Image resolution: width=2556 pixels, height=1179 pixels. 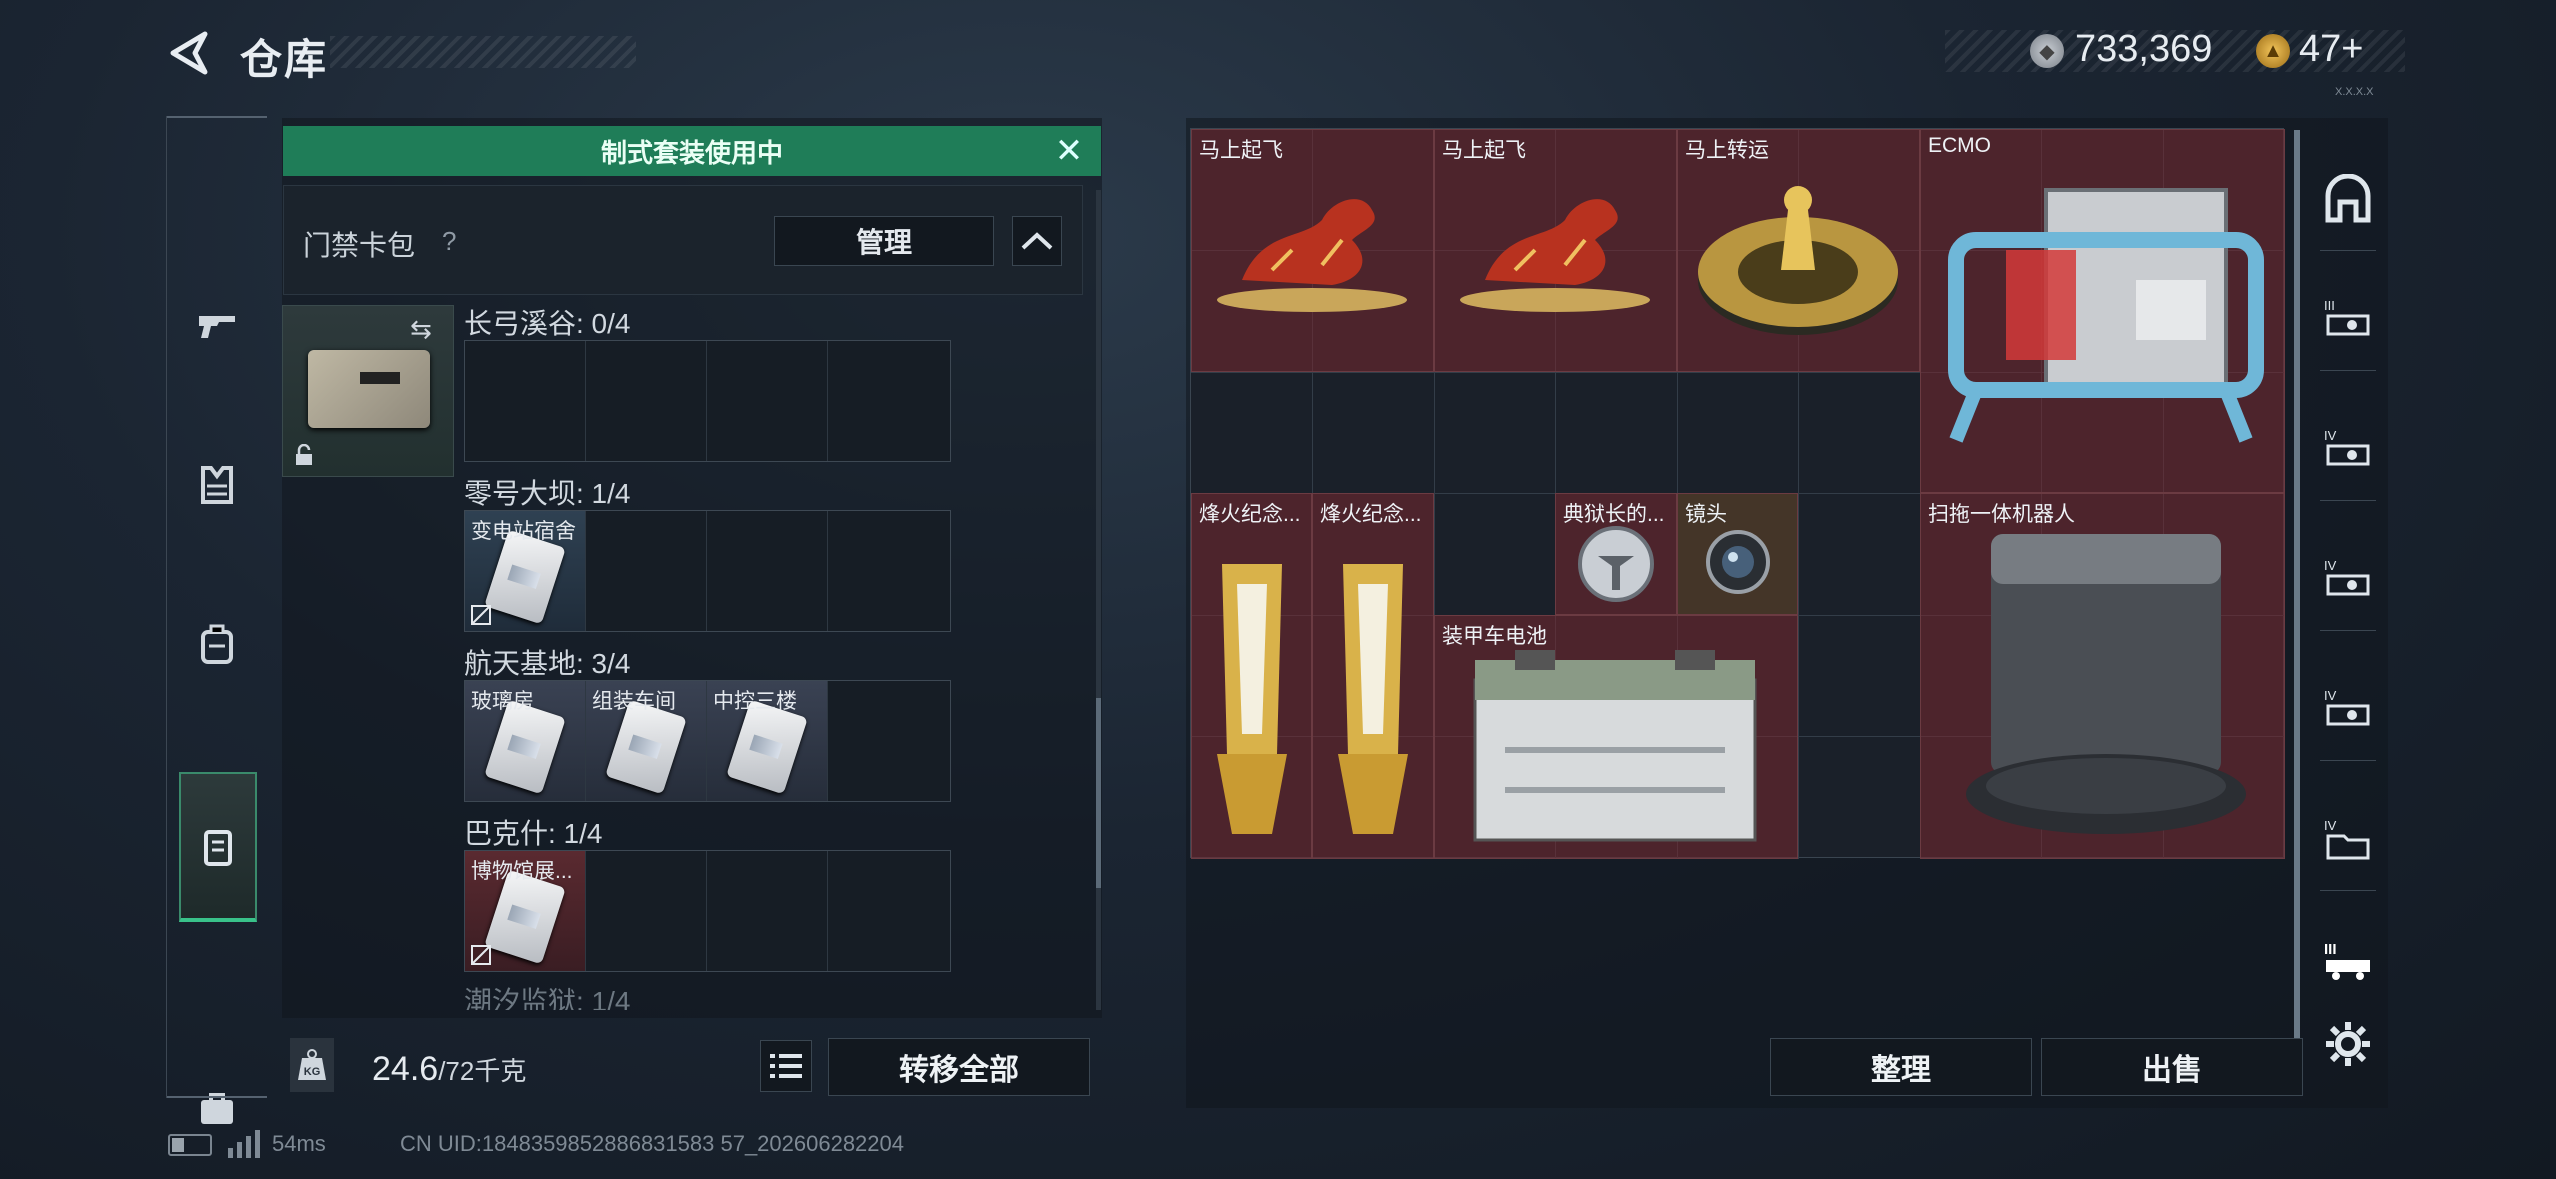 I want to click on ping-text: 54ms, so click(x=299, y=1143).